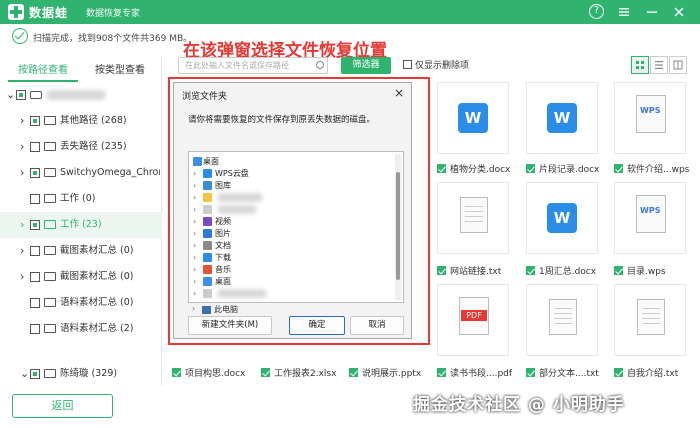 The image size is (700, 428). What do you see at coordinates (62, 406) in the screenshot?
I see `back-button: 返回` at bounding box center [62, 406].